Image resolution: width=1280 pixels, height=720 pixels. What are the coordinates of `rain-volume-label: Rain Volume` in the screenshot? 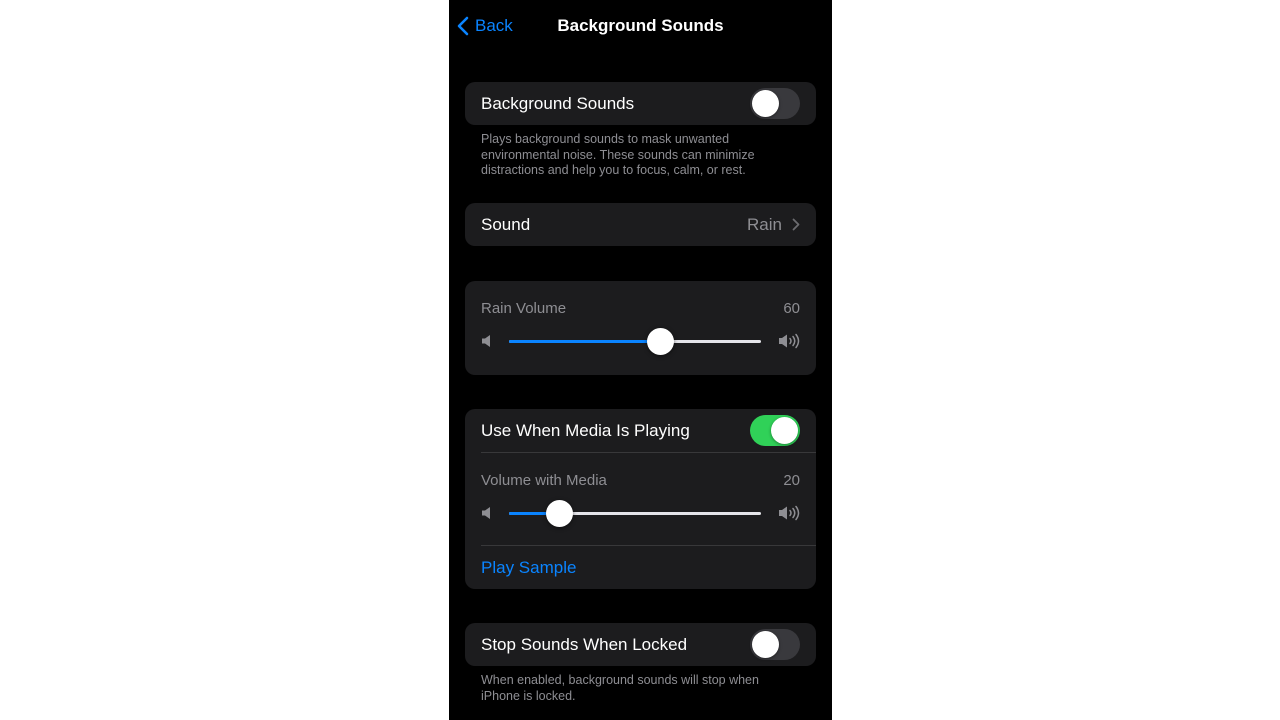 It's located at (524, 308).